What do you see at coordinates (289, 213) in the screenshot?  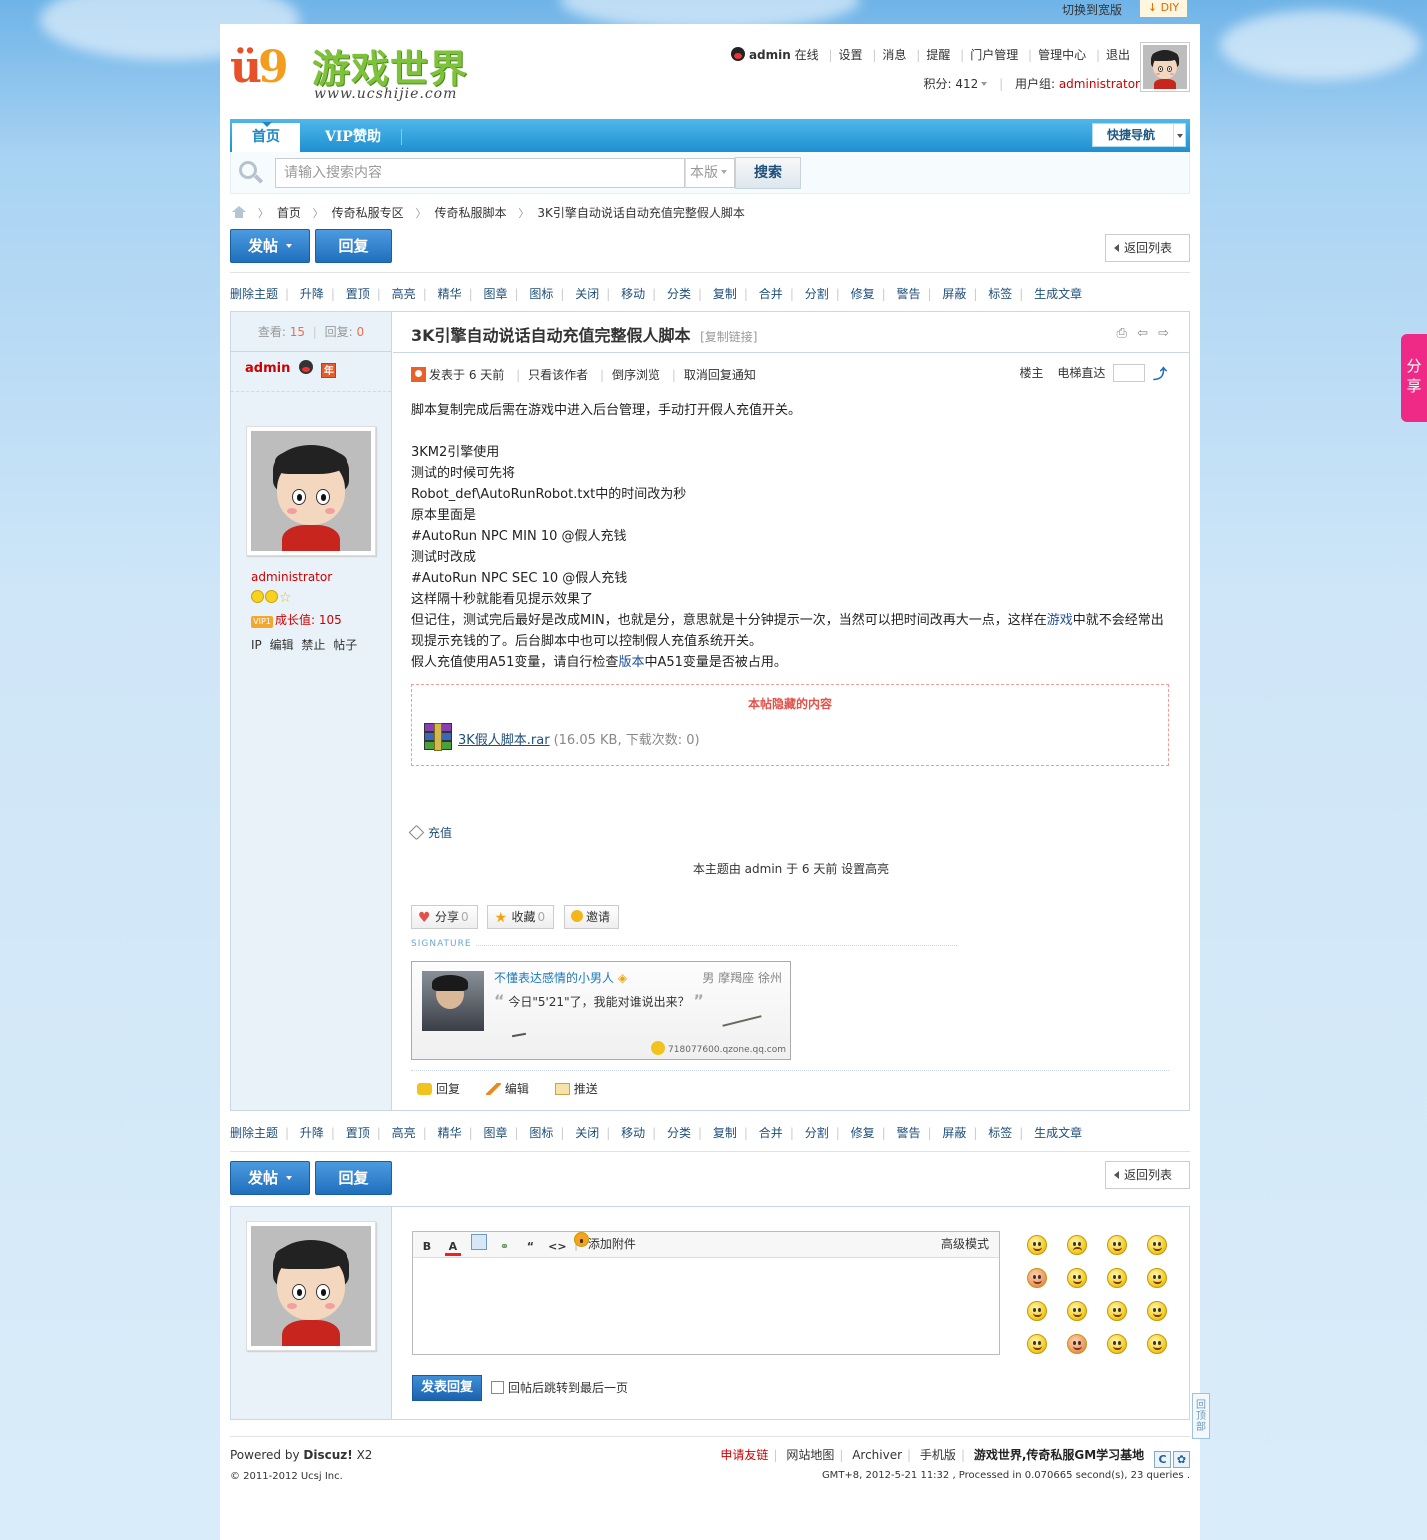 I see `breadcrumb-home: 首页` at bounding box center [289, 213].